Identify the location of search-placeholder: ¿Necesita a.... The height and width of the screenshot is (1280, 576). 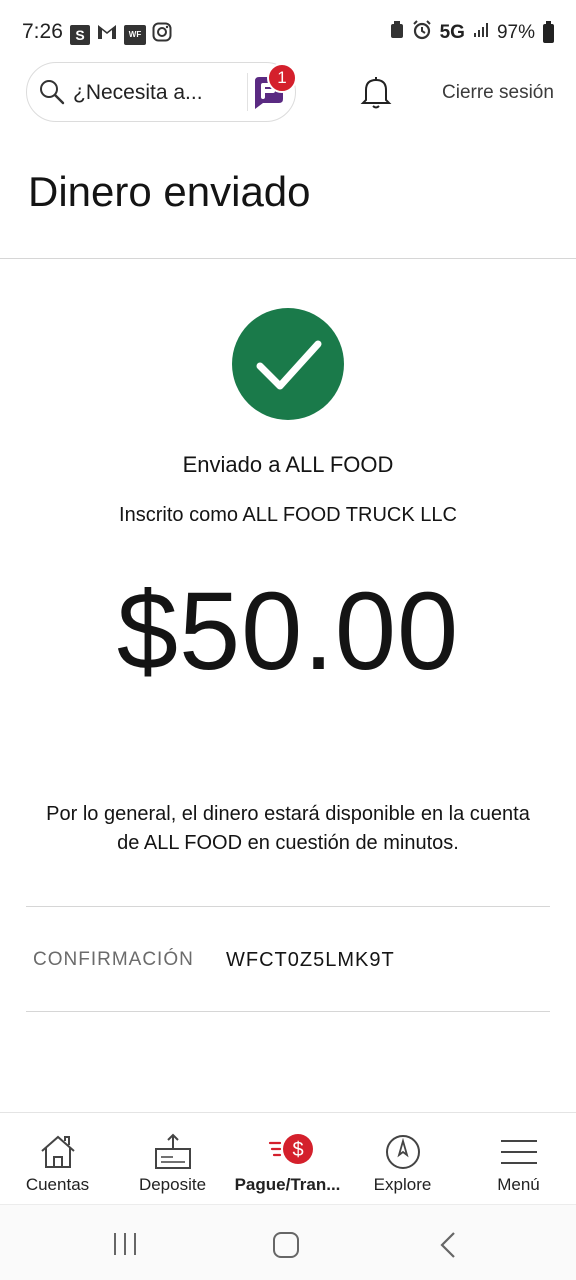
(138, 93).